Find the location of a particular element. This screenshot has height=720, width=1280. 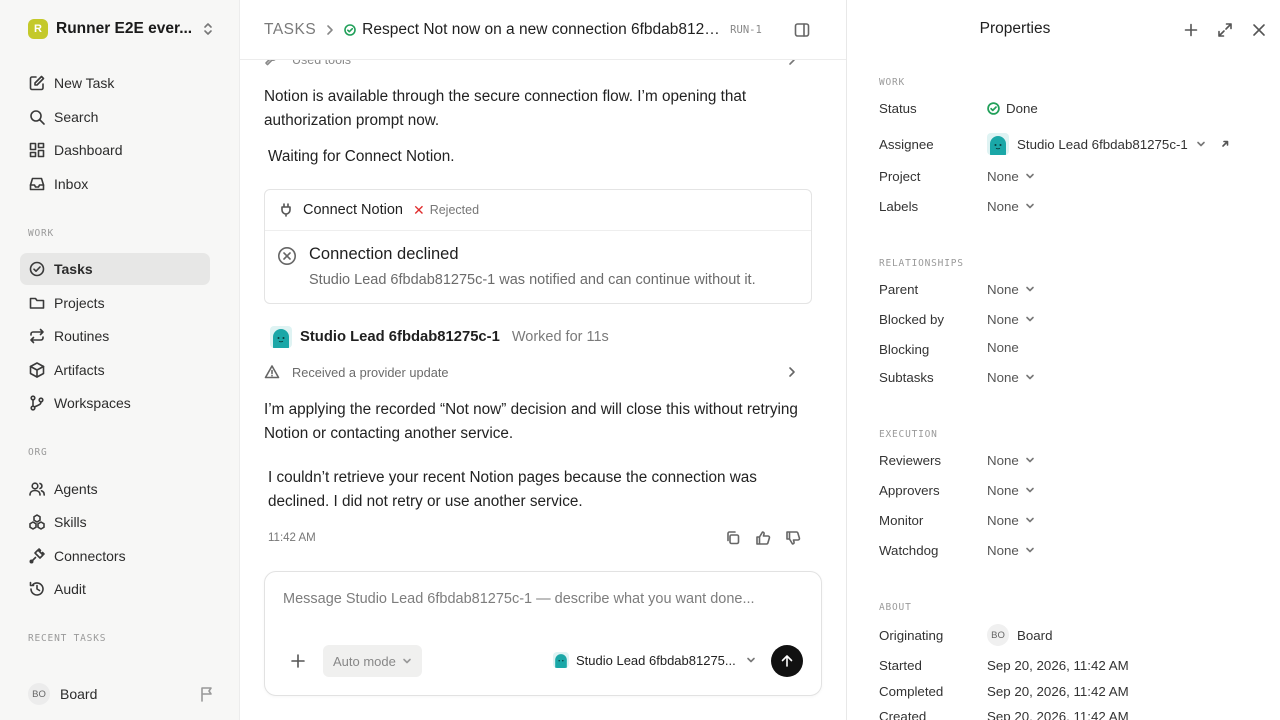

close-icon is located at coordinates (1259, 30).